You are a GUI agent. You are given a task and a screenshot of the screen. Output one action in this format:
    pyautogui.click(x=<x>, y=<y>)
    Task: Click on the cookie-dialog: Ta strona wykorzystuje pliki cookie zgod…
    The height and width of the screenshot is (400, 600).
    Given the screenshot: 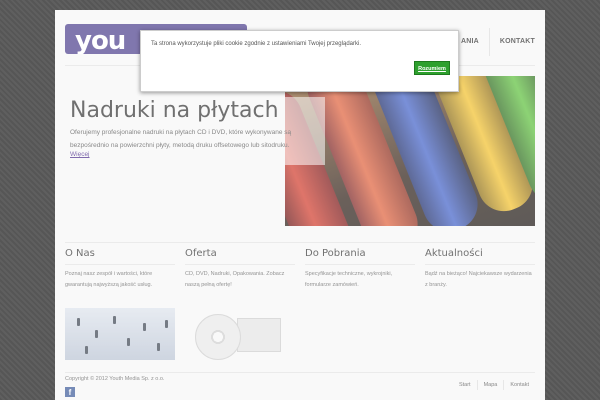 What is the action you would take?
    pyautogui.click(x=299, y=61)
    